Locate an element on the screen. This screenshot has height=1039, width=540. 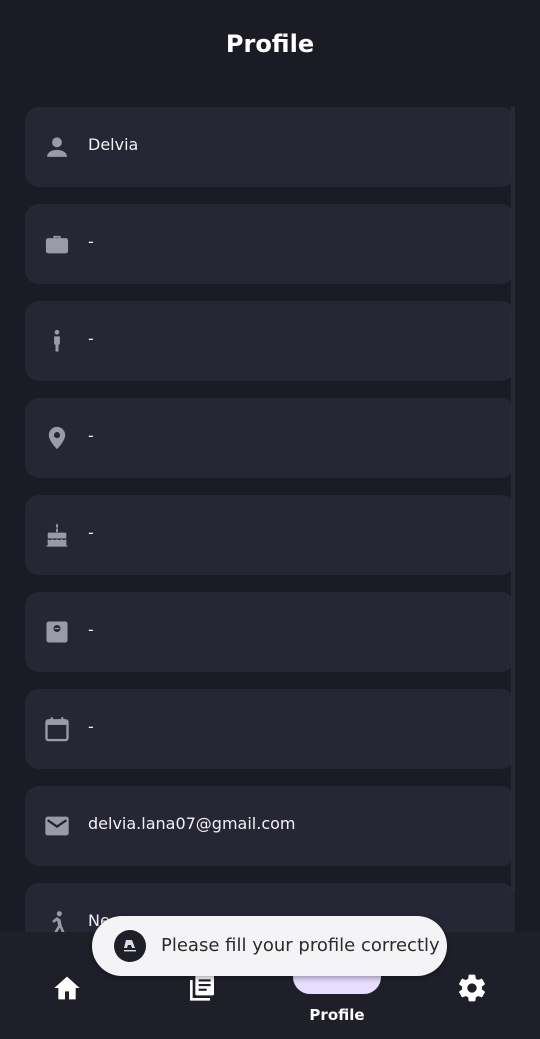
app-logo-icon is located at coordinates (130, 946).